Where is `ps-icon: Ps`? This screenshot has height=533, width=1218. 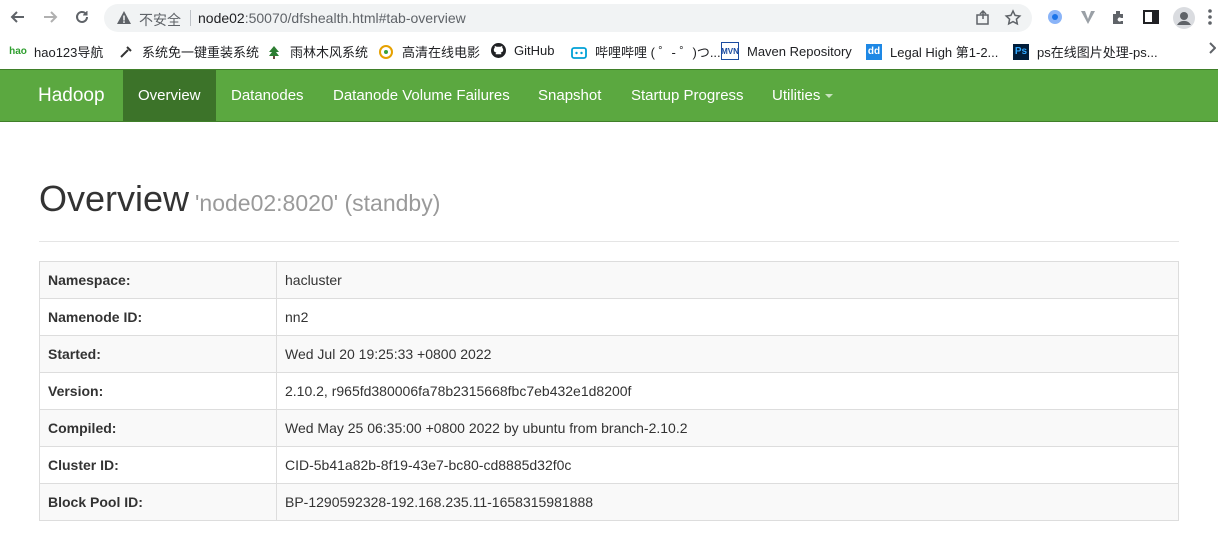 ps-icon: Ps is located at coordinates (1021, 51).